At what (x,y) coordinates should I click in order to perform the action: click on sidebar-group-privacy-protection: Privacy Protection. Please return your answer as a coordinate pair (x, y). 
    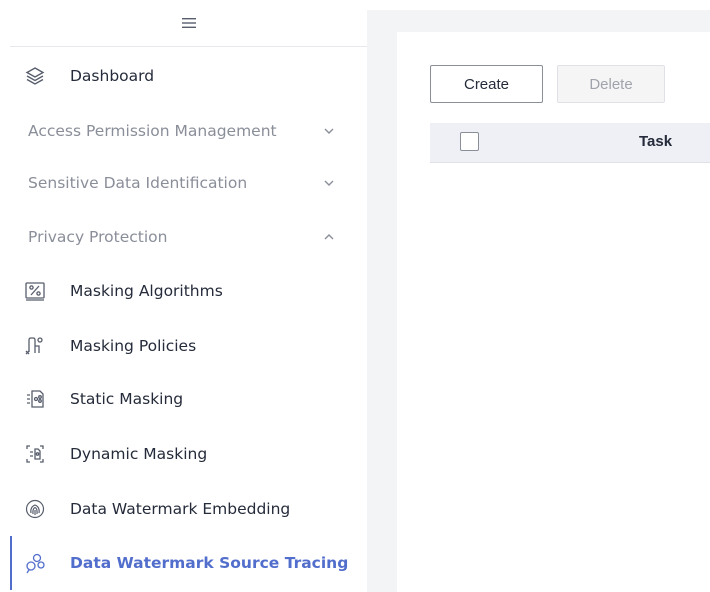
    Looking at the image, I should click on (188, 237).